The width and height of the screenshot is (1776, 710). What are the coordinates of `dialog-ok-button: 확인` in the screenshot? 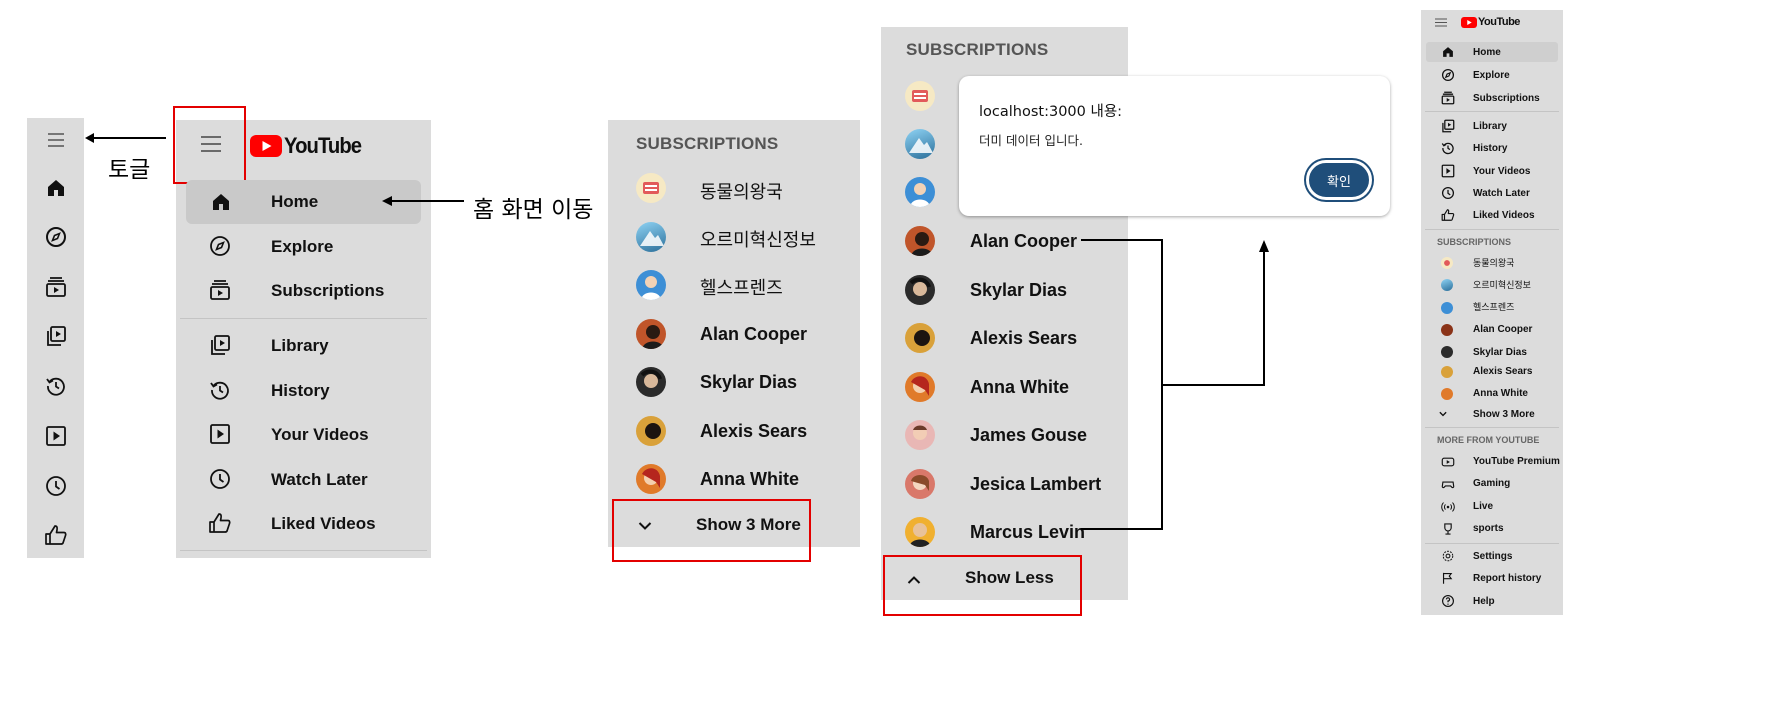 It's located at (1339, 180).